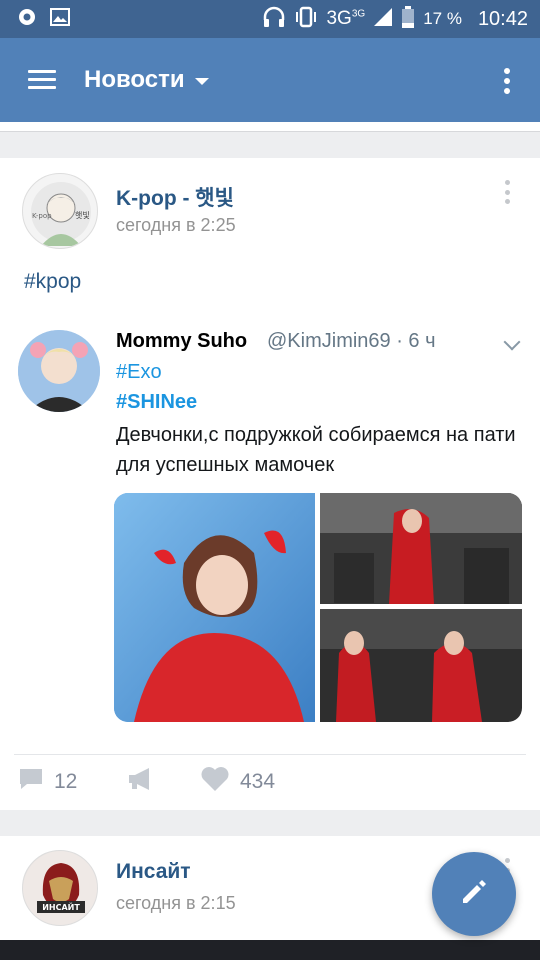 The height and width of the screenshot is (960, 540). What do you see at coordinates (274, 19) in the screenshot?
I see `headset-icon` at bounding box center [274, 19].